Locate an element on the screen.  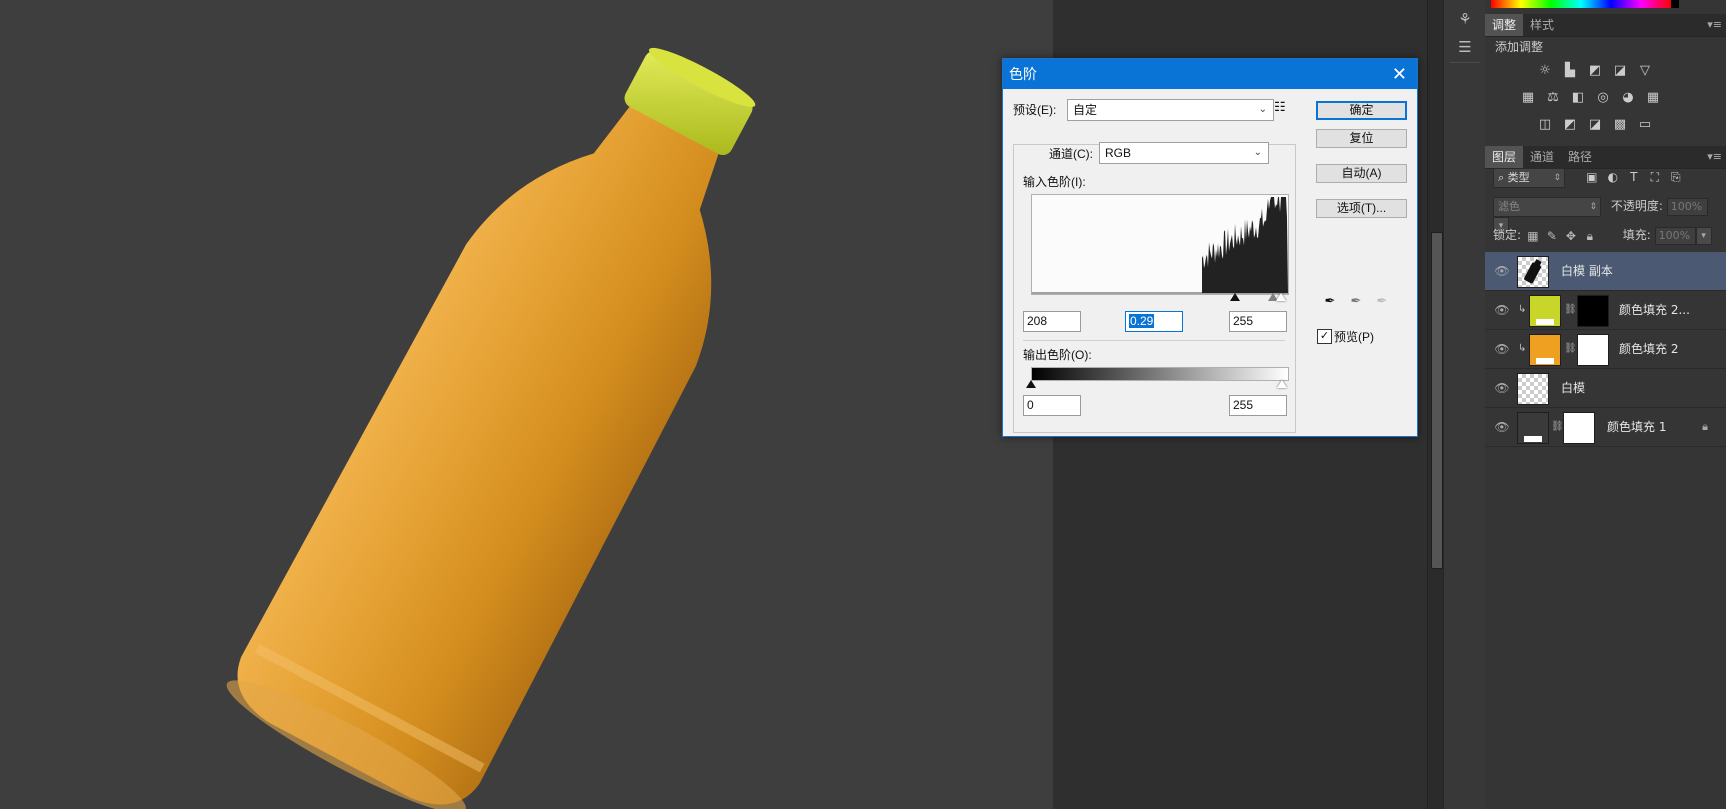
filter-adjustment-icon: ◐ is located at coordinates (1613, 177).